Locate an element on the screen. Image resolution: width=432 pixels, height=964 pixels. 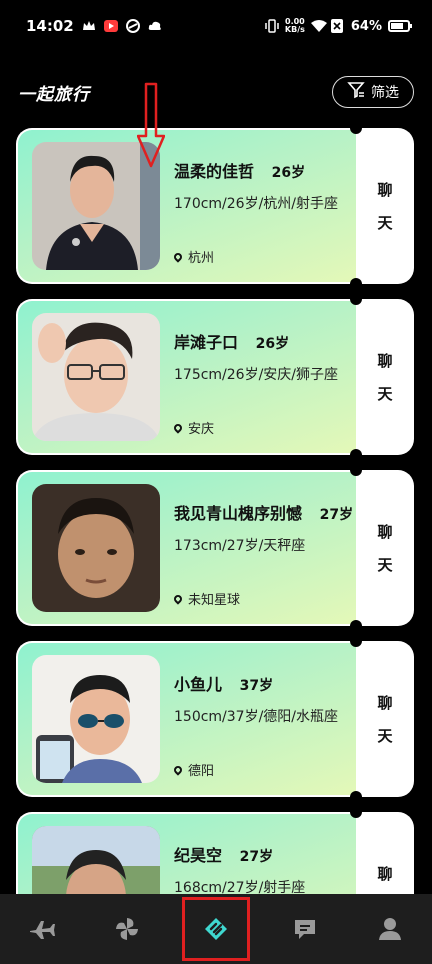
user-details: 150cm/37岁/德阳/水瓶座 is located at coordinates (256, 717).